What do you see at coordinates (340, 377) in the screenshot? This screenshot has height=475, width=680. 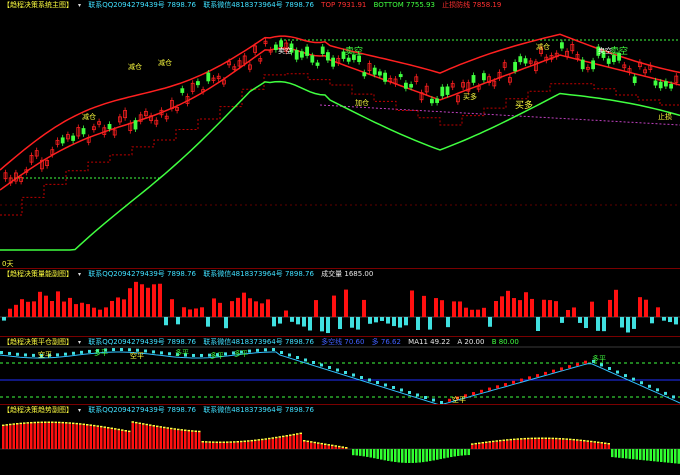 I see `flat-ma-line` at bounding box center [340, 377].